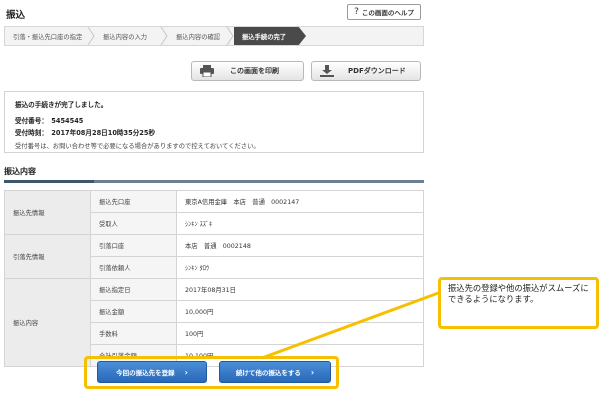  Describe the element at coordinates (300, 223) in the screenshot. I see `row-value: ｼﾝｷﾝ ｽｽﾞｷ` at that location.